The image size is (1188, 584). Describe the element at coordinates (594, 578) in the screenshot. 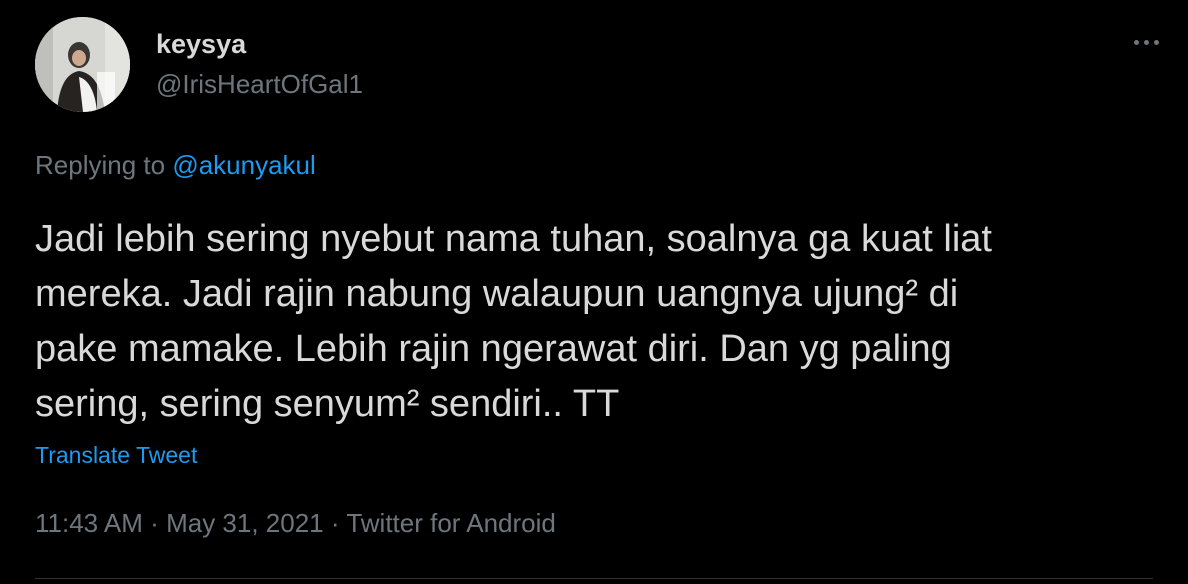

I see `divider` at that location.